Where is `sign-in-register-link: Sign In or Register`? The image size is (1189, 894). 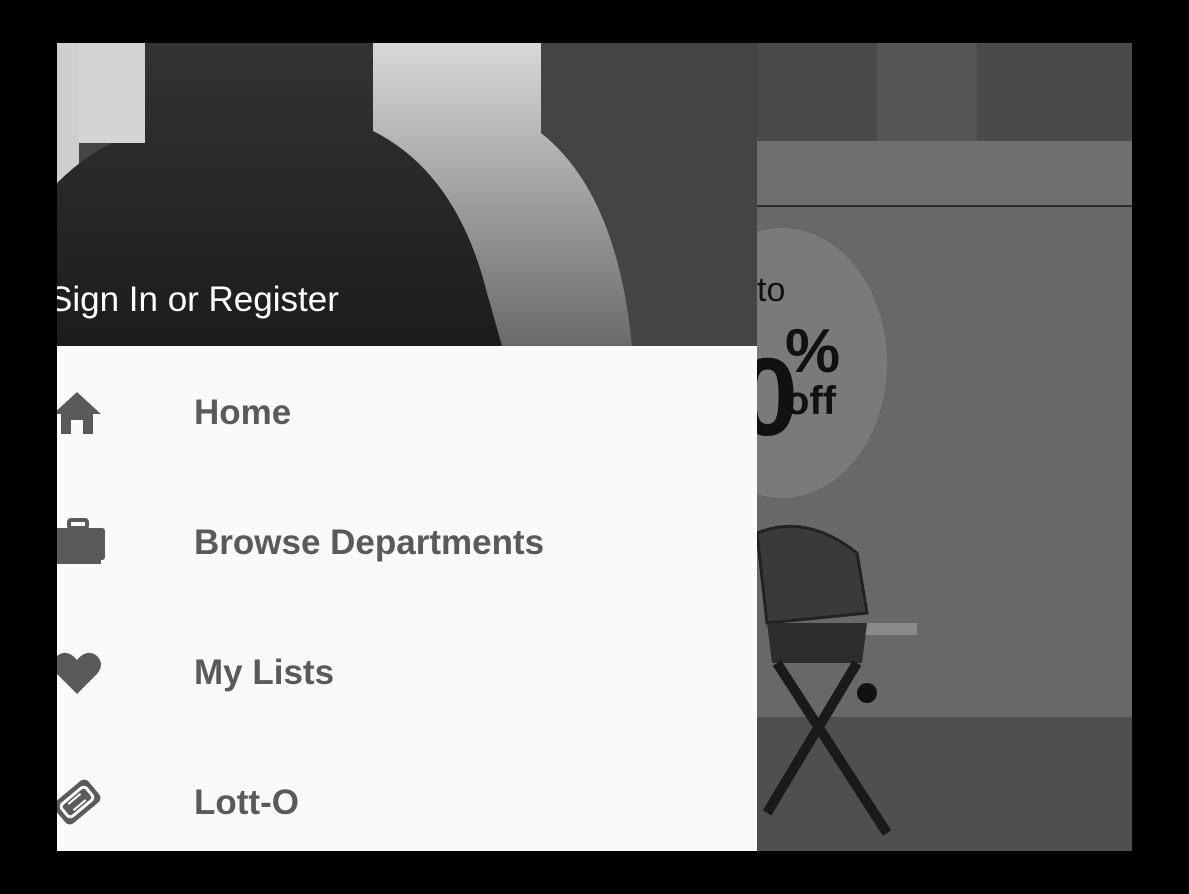
sign-in-register-link: Sign In or Register is located at coordinates (198, 300).